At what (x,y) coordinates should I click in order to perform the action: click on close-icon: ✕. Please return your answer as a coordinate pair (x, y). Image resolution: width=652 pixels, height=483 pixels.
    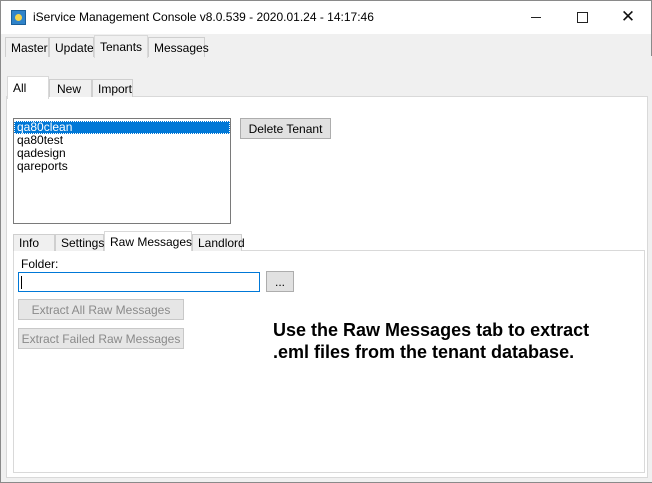
    Looking at the image, I should click on (628, 16).